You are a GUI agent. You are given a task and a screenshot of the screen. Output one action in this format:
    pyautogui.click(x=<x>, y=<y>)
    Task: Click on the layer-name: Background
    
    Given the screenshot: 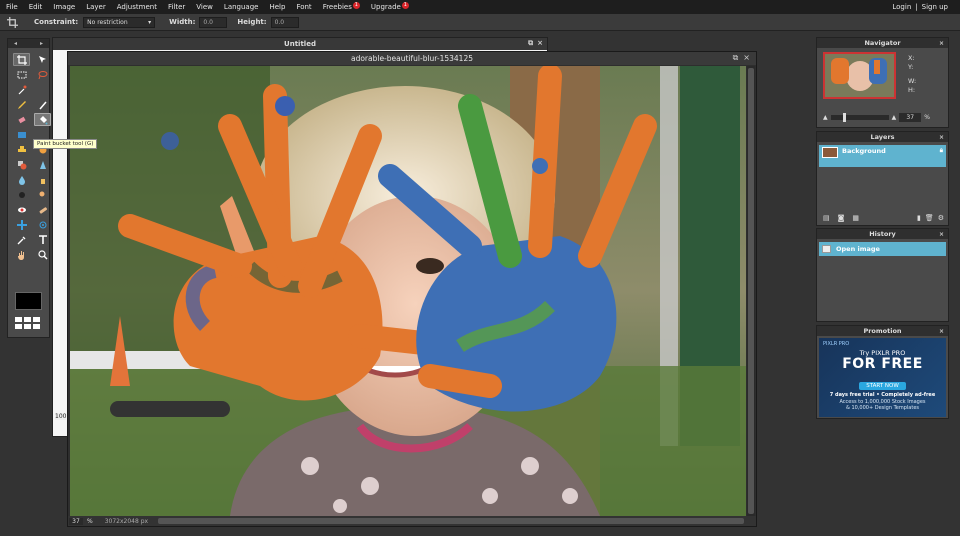 What is the action you would take?
    pyautogui.click(x=864, y=151)
    